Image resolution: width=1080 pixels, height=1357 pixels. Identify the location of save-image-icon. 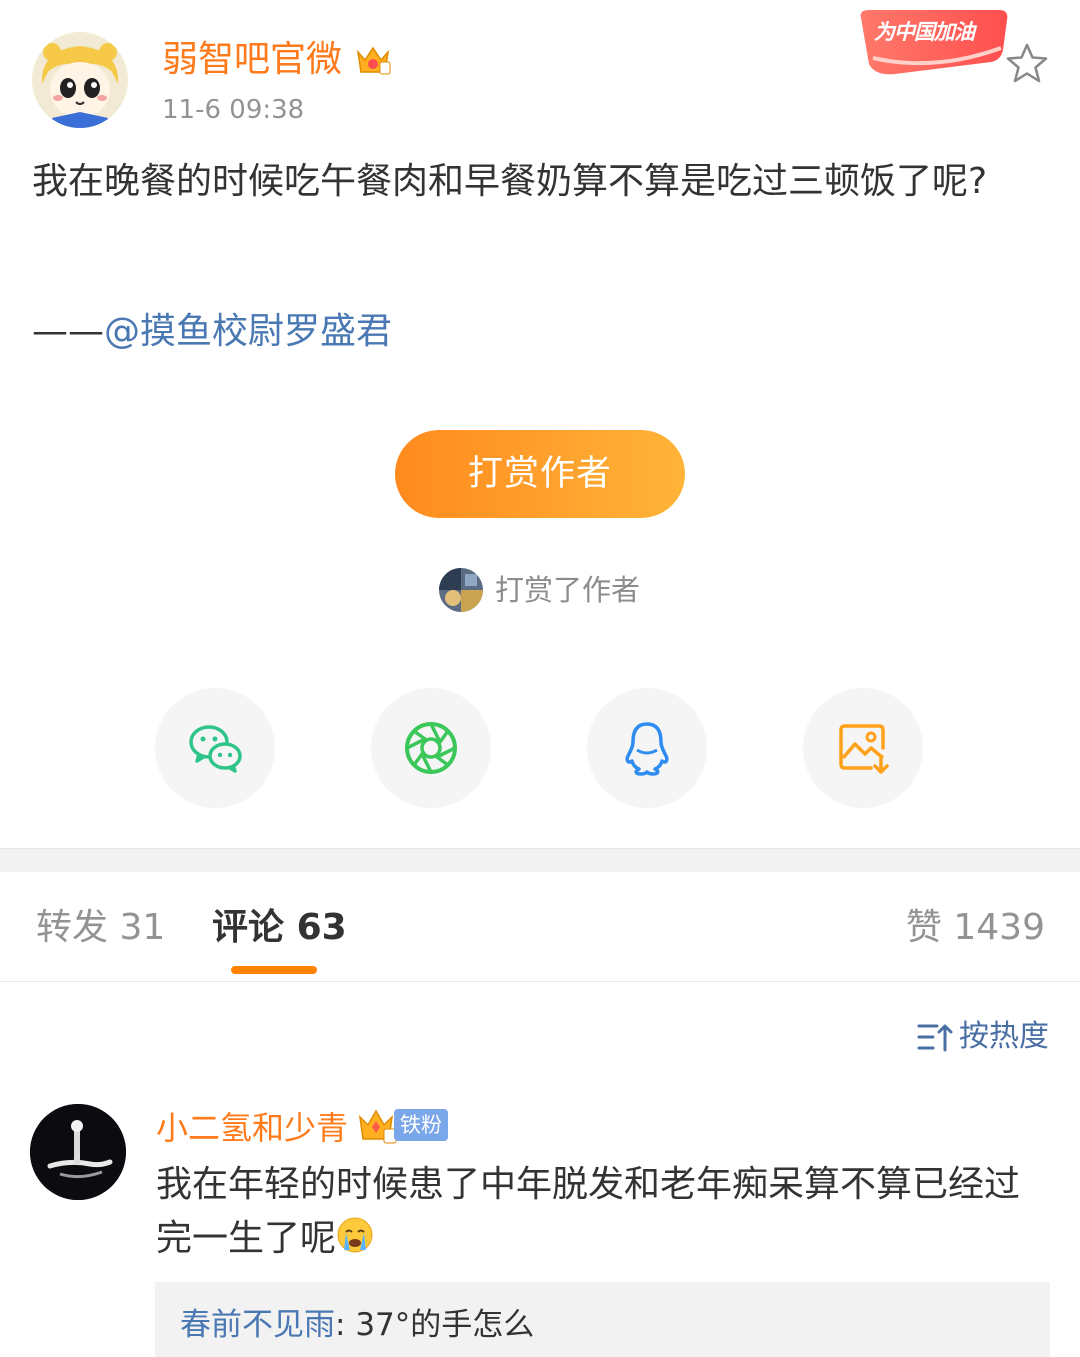
(864, 749).